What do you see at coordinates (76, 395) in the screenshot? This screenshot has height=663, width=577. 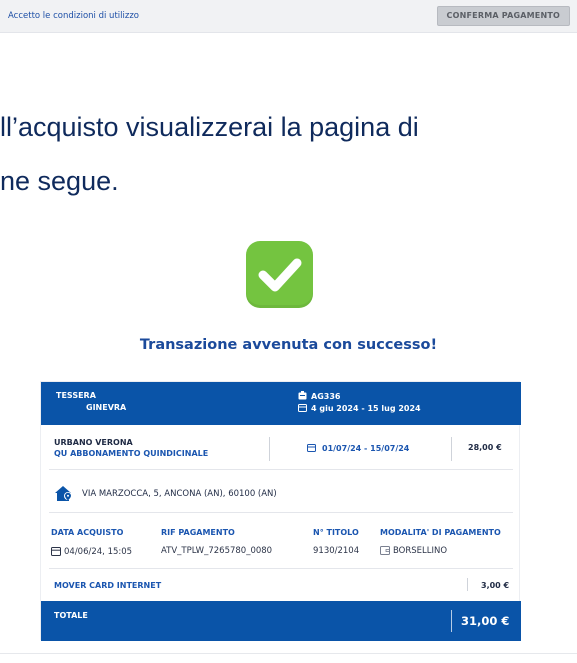 I see `card-label: TESSERA` at bounding box center [76, 395].